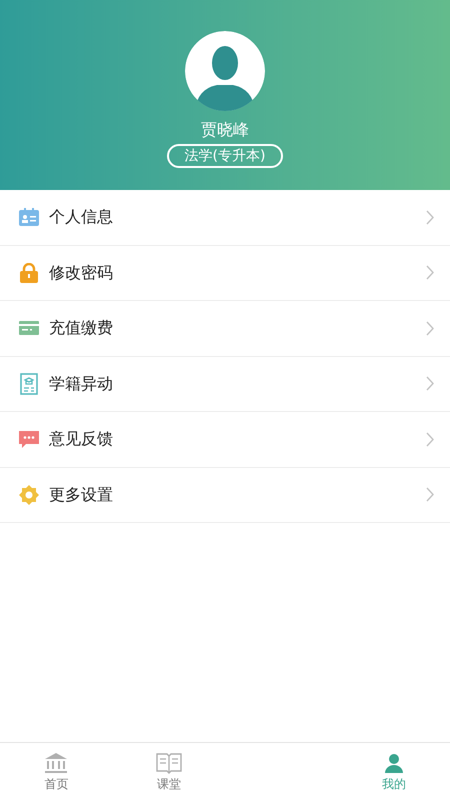  I want to click on menu-item: 充值缴费, so click(225, 328).